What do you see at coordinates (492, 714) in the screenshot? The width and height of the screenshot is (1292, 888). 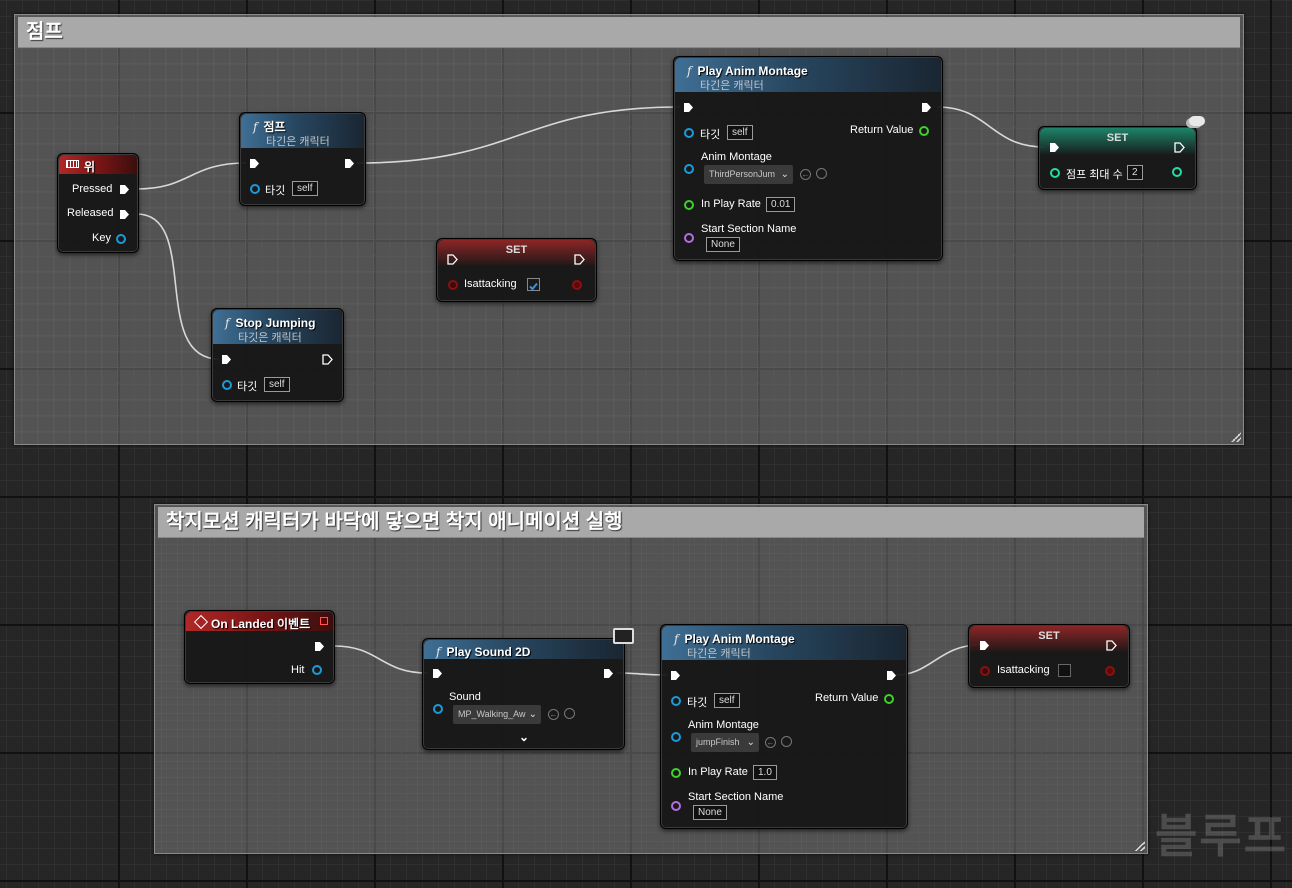 I see `dropdown-value: MP_Walking_Aw` at bounding box center [492, 714].